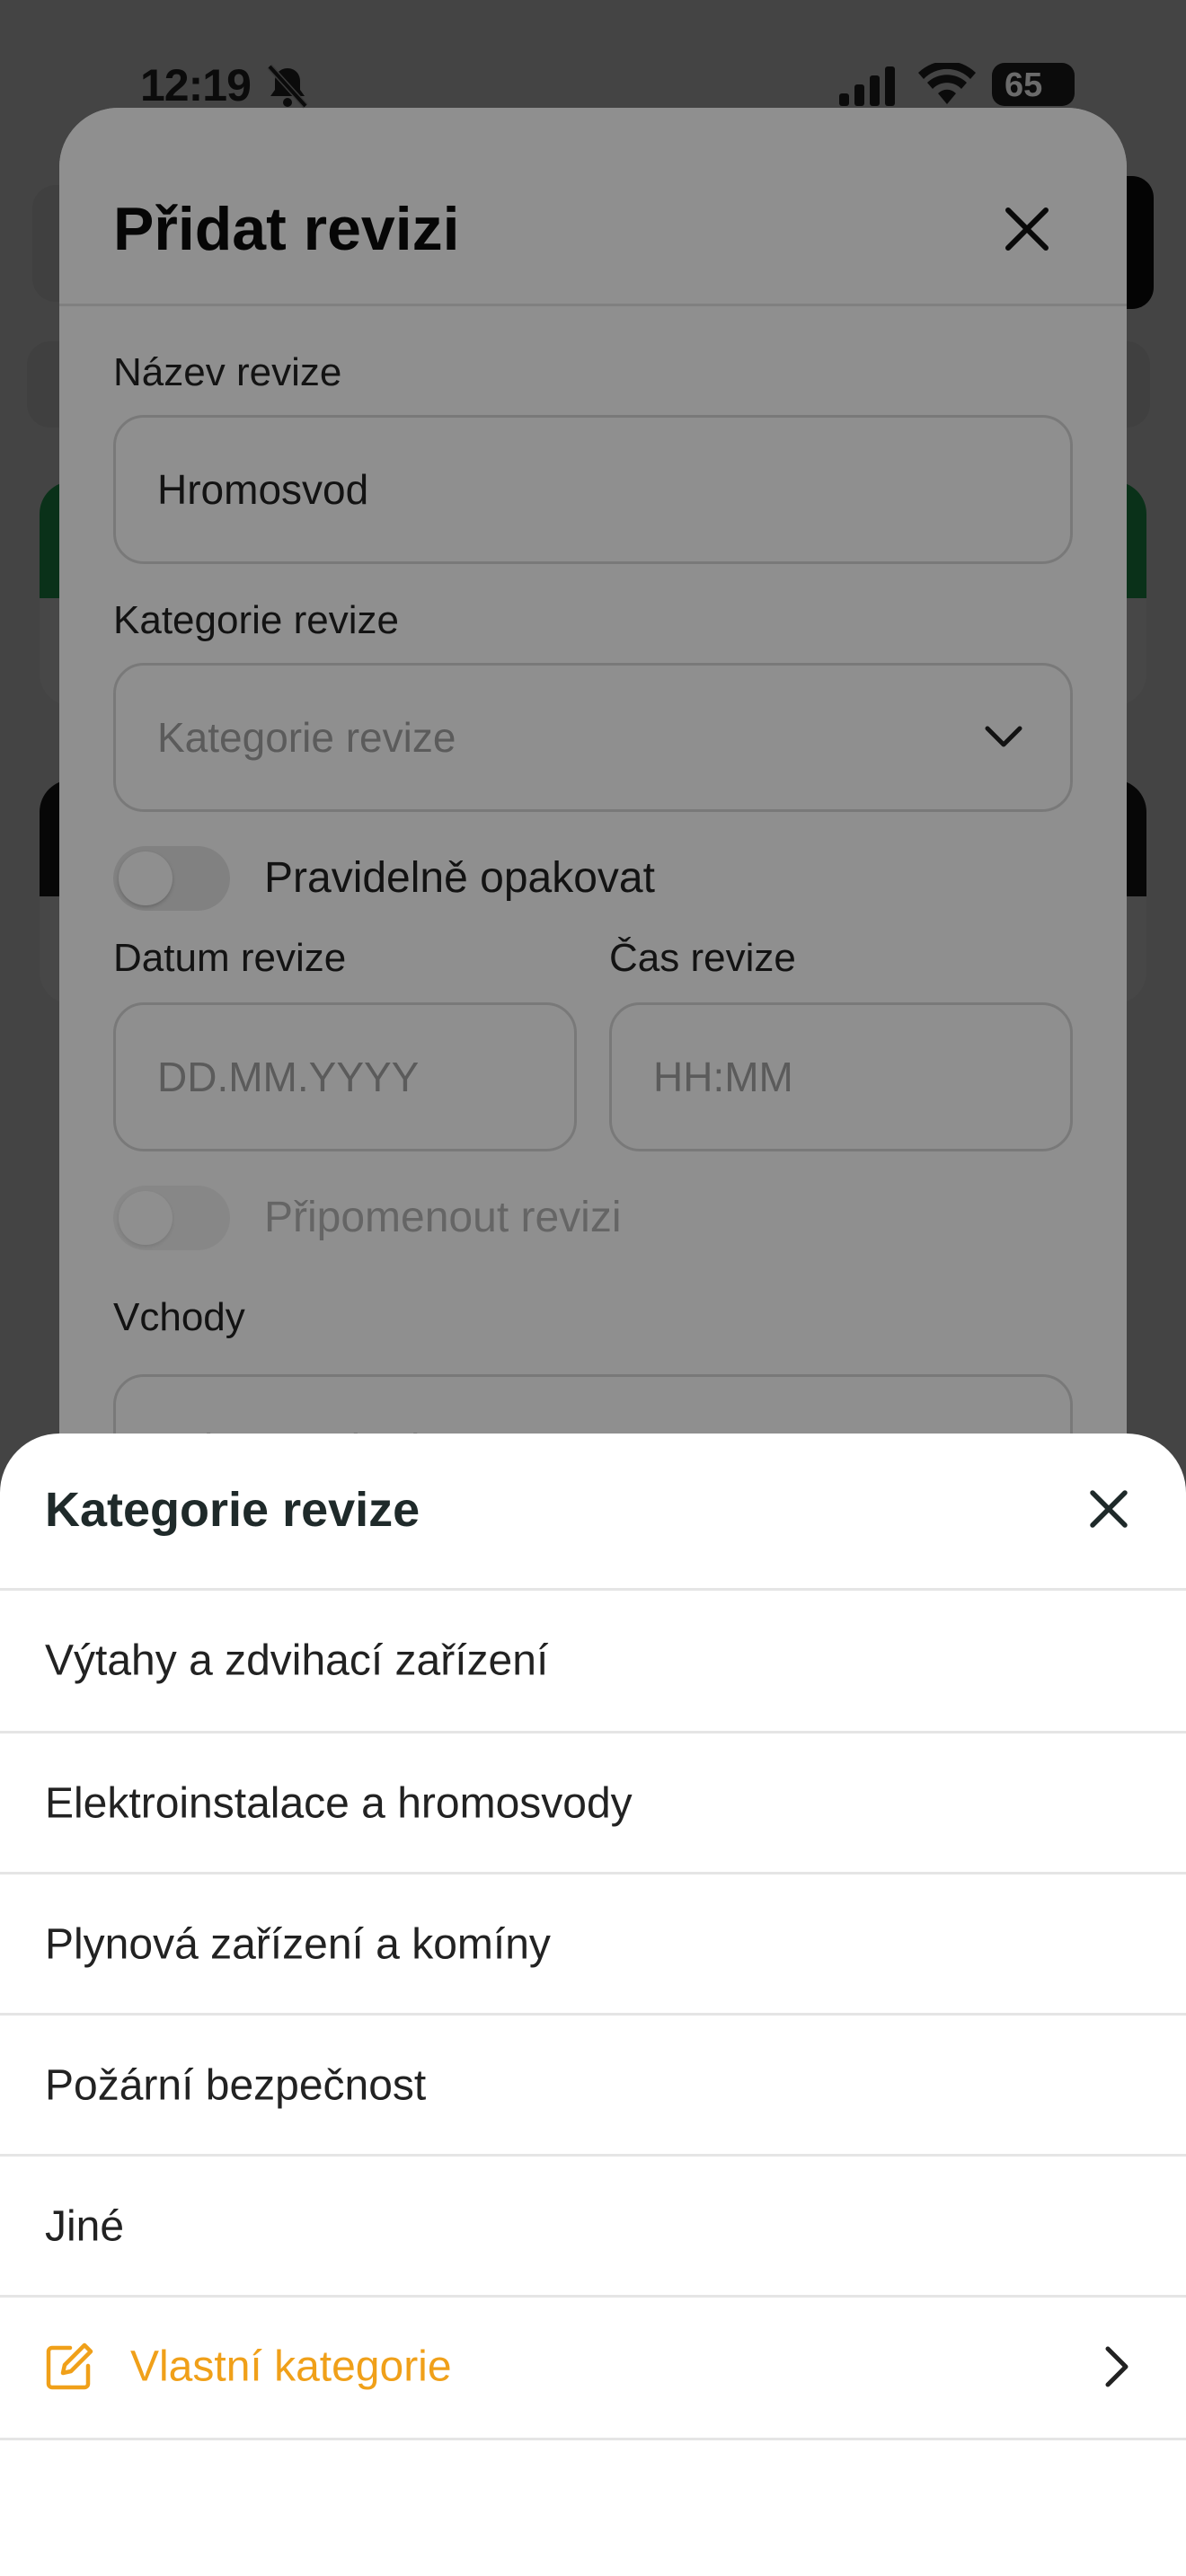 The width and height of the screenshot is (1186, 2576). I want to click on category-option-label: Elektroinstalace a hromosvody, so click(339, 1803).